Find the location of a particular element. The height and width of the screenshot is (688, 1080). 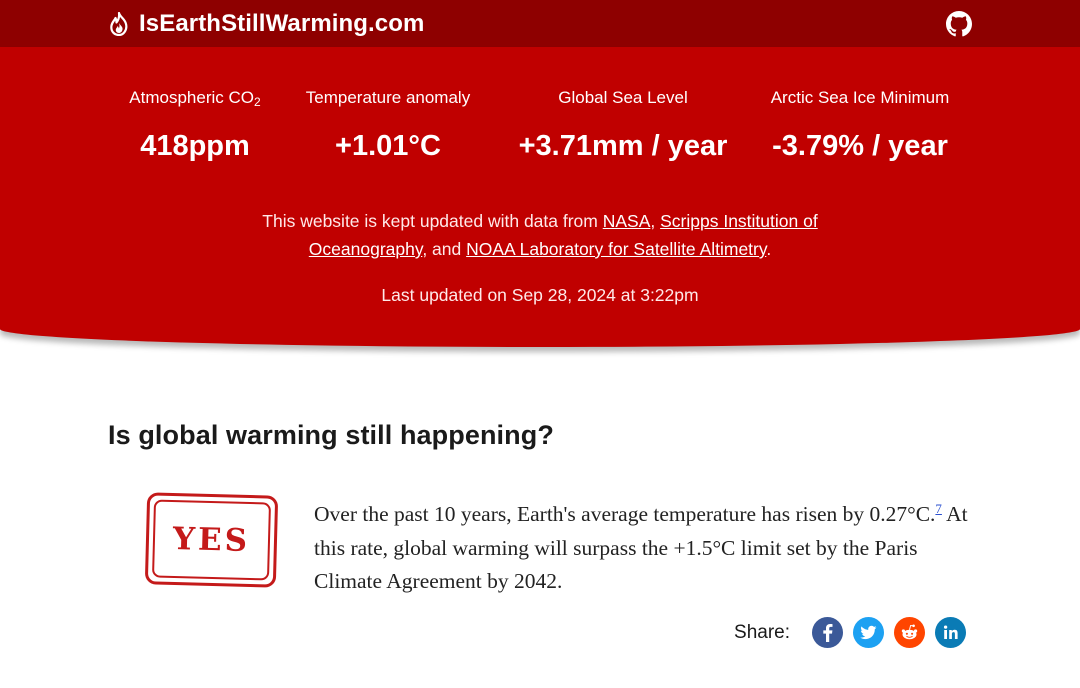

stamp-inner-border: YES is located at coordinates (211, 540).